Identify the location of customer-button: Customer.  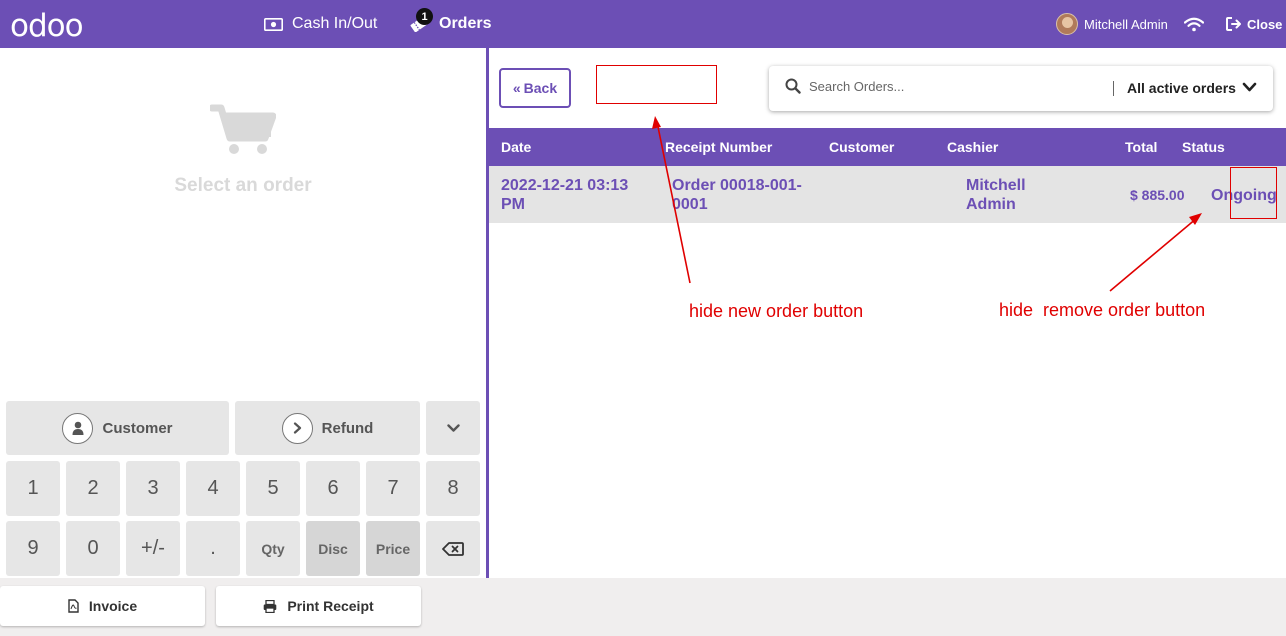
(117, 428).